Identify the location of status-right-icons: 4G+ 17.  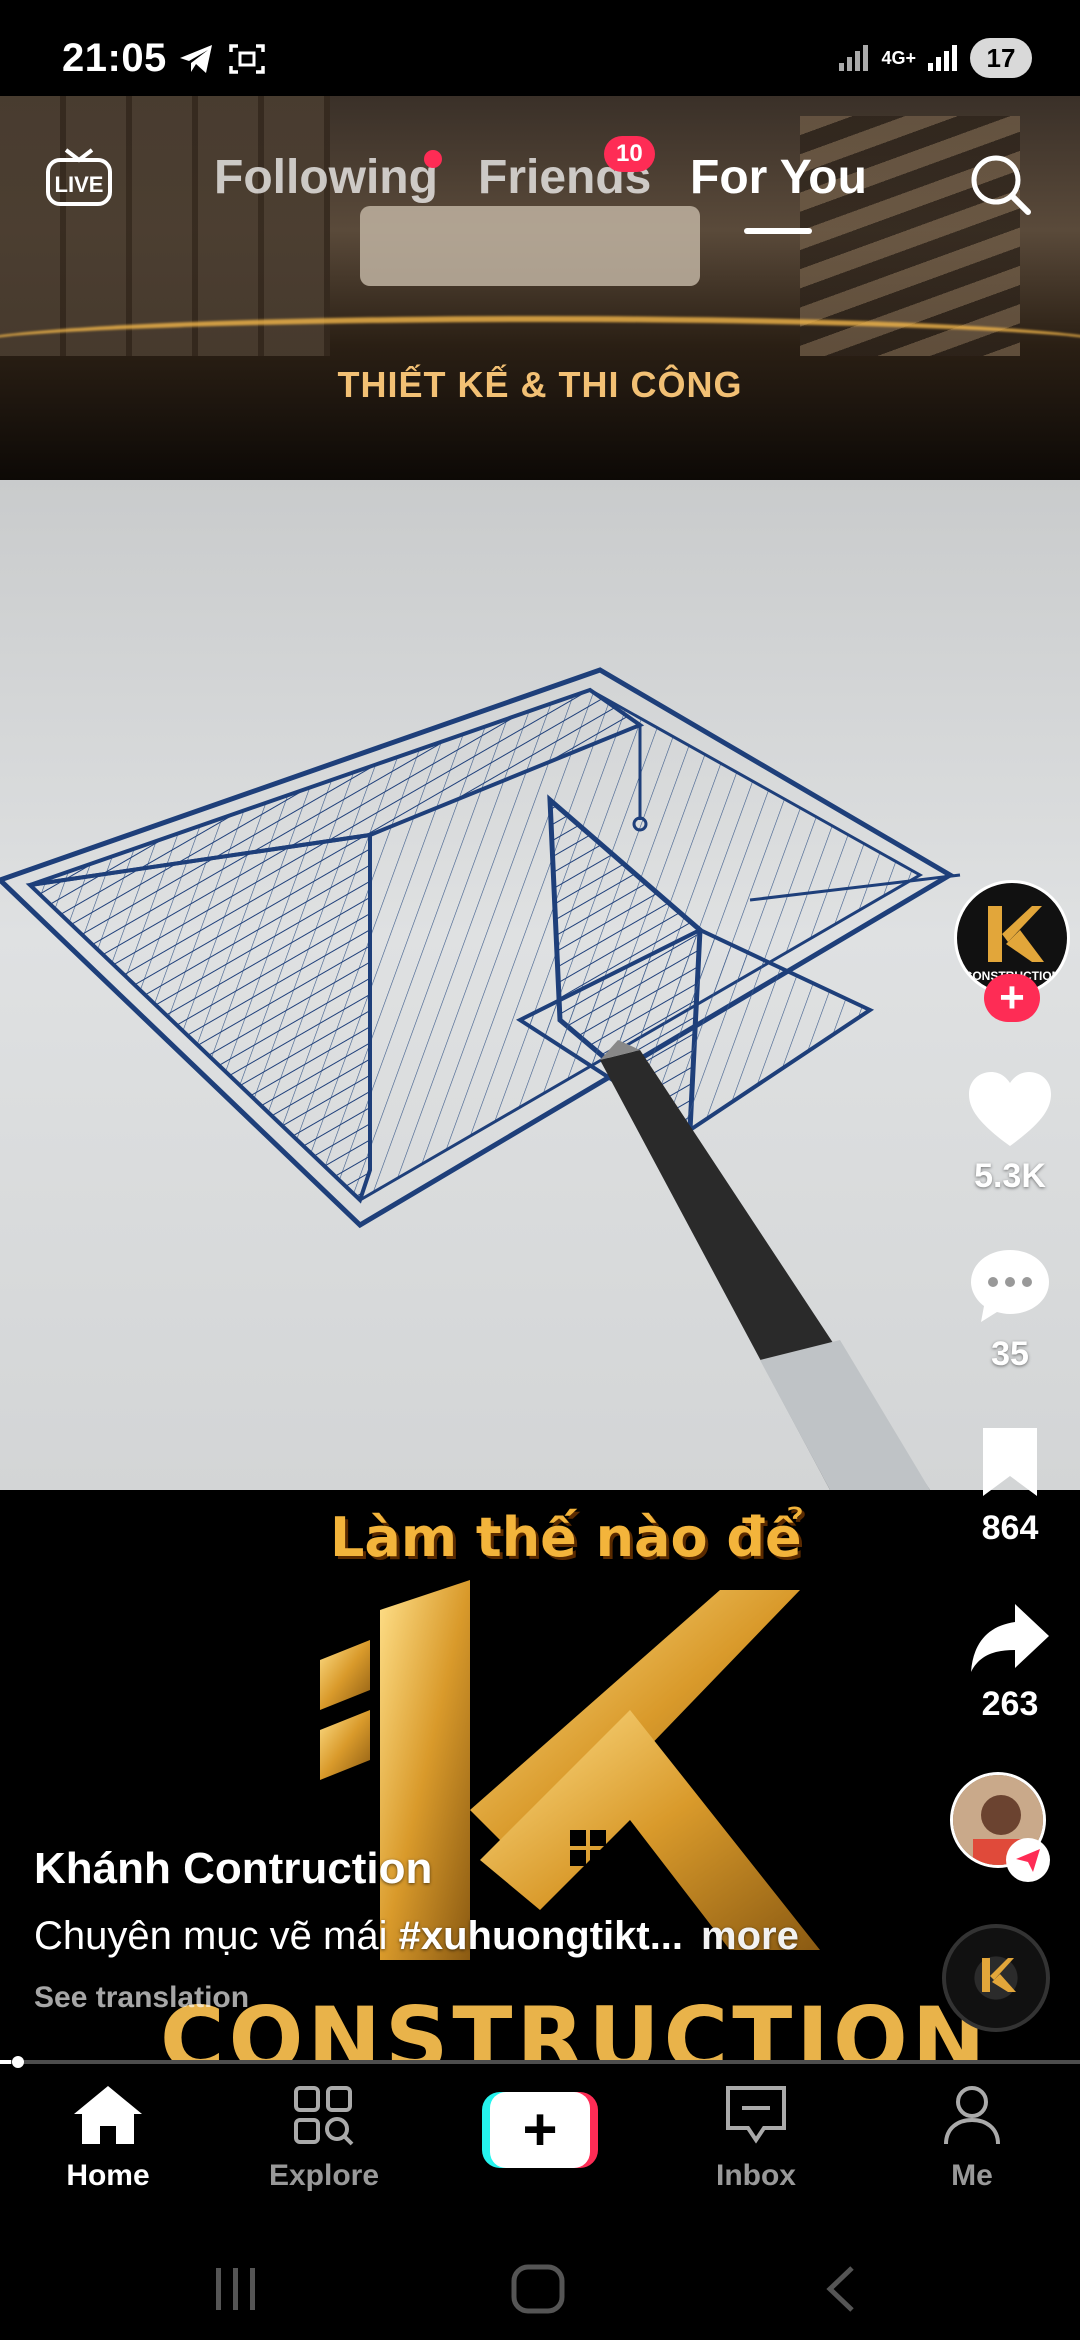
(934, 58).